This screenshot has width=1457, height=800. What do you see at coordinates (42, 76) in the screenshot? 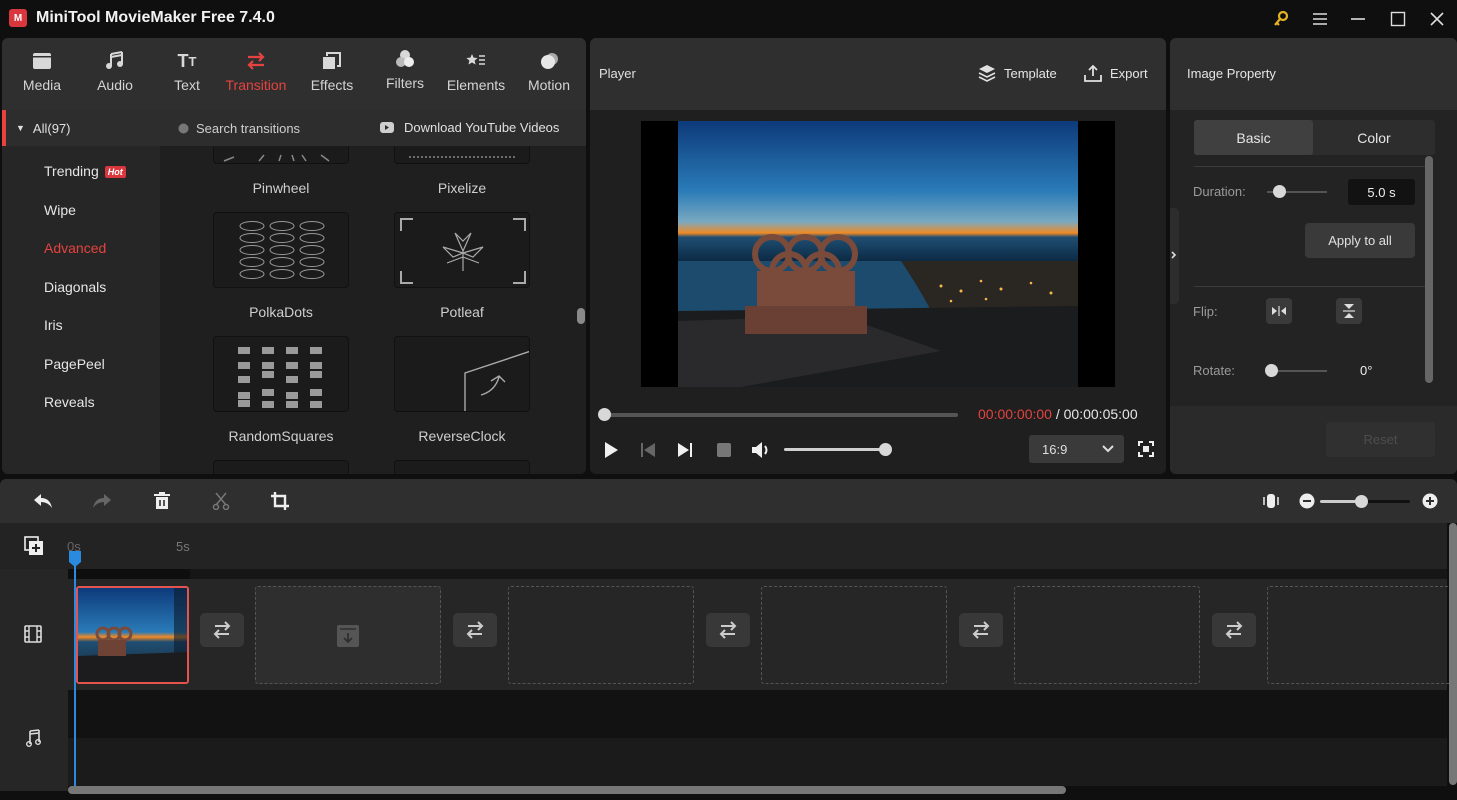
I see `tab-media: Media` at bounding box center [42, 76].